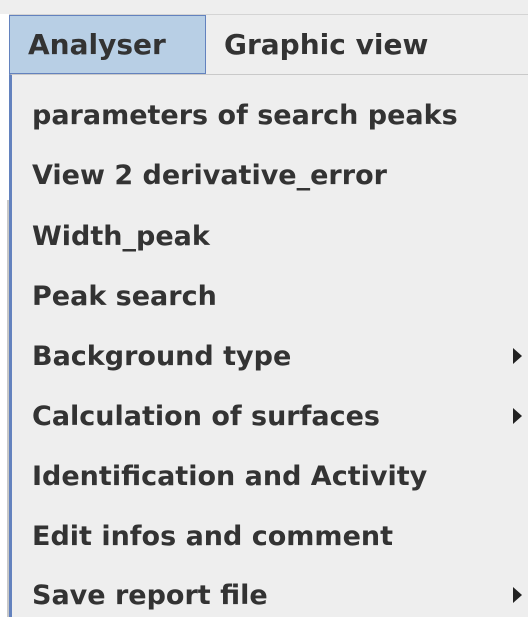 Image resolution: width=528 pixels, height=617 pixels. I want to click on menu-analyser-label: Analyser, so click(97, 44).